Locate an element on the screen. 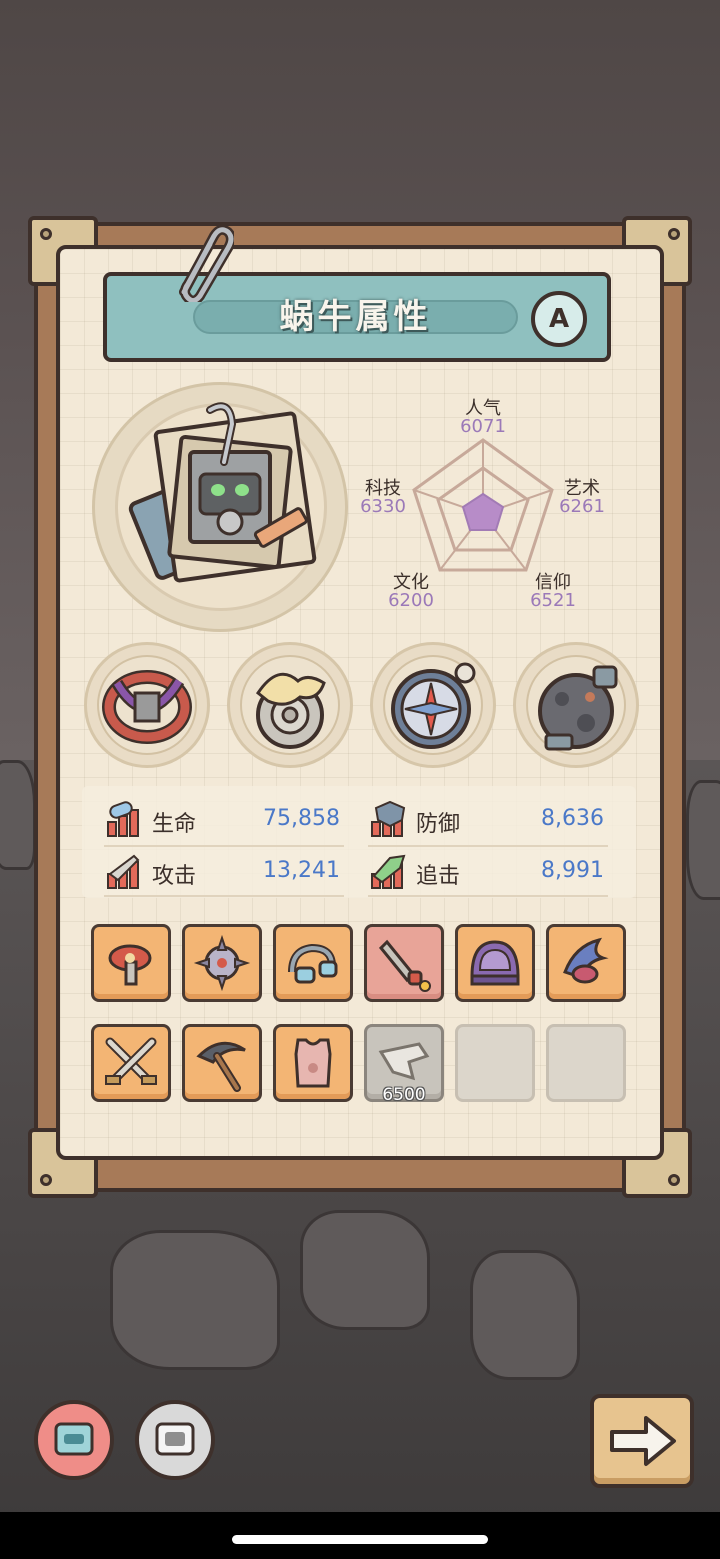  next-button is located at coordinates (642, 1441).